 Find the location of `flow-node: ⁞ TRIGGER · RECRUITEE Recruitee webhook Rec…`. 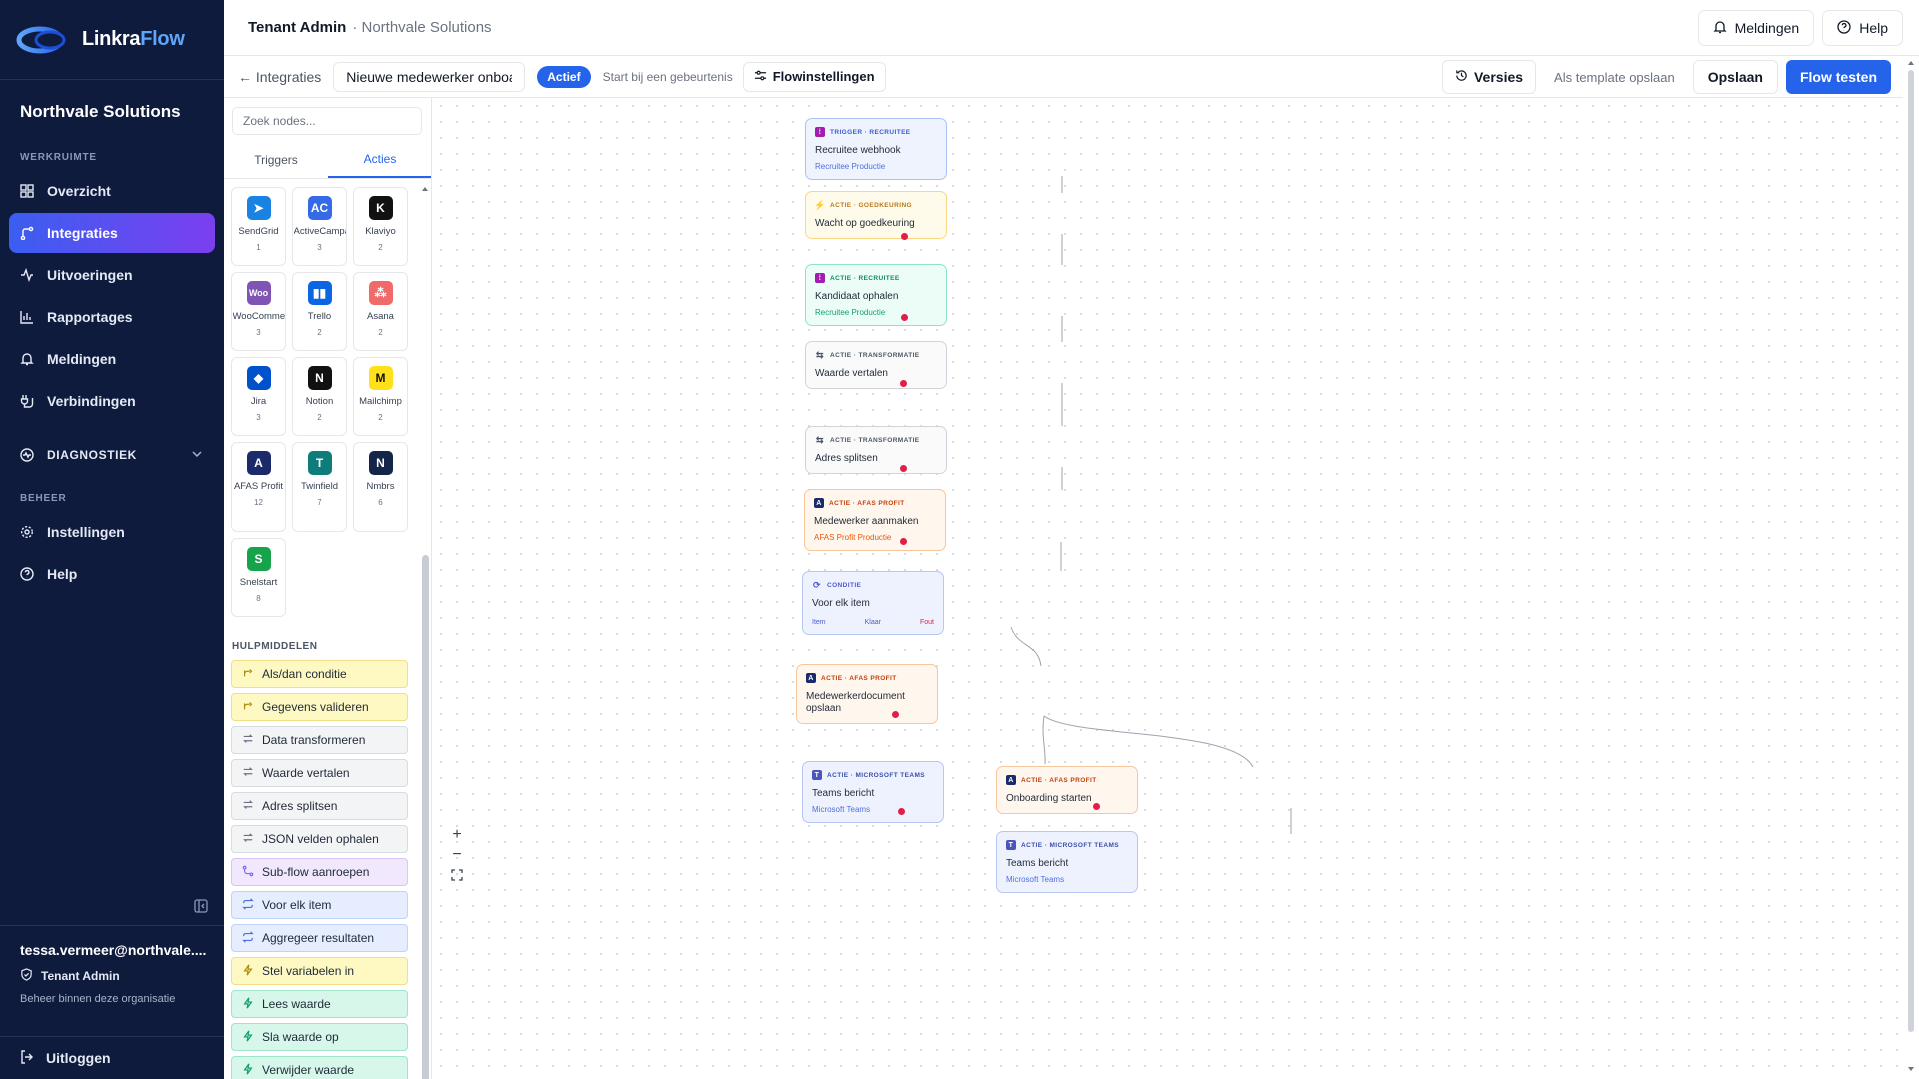

flow-node: ⁞ TRIGGER · RECRUITEE Recruitee webhook Rec… is located at coordinates (876, 149).